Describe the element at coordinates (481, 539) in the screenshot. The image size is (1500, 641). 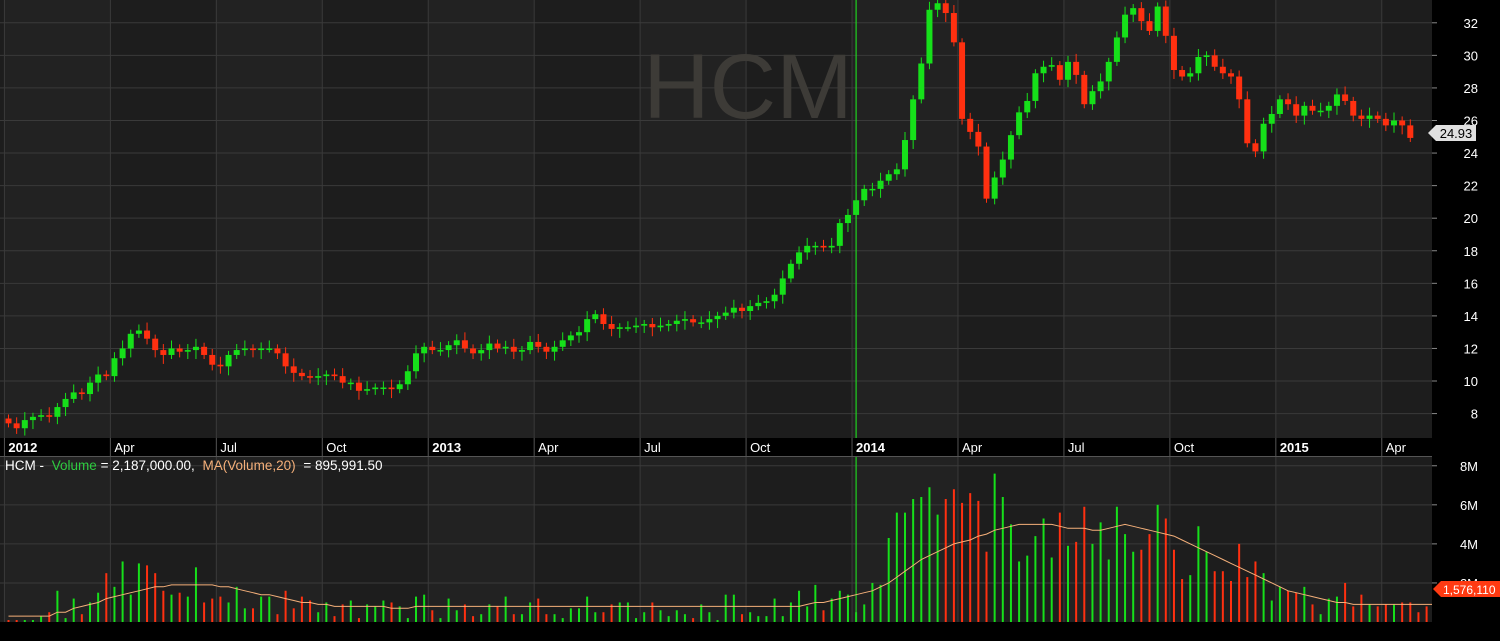
I see `quarter-band` at that location.